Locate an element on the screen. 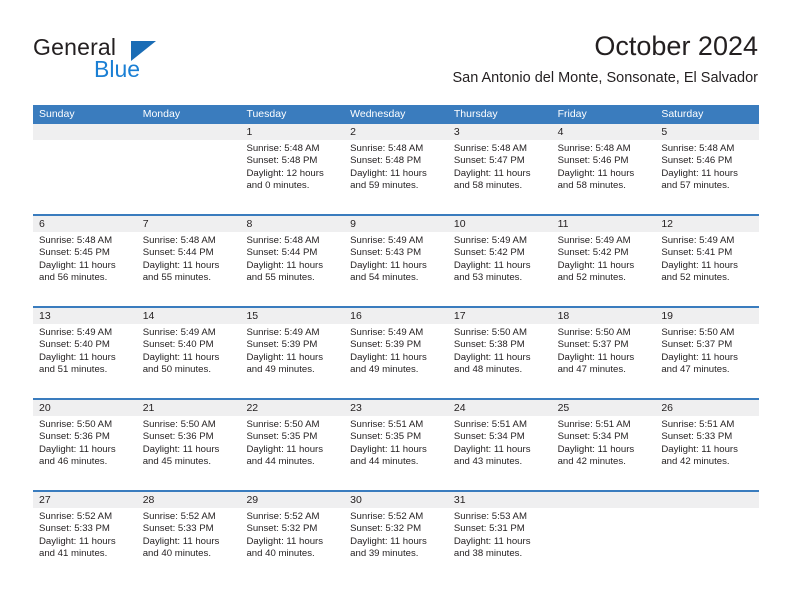 Image resolution: width=792 pixels, height=612 pixels. day-number: 9 is located at coordinates (396, 224).